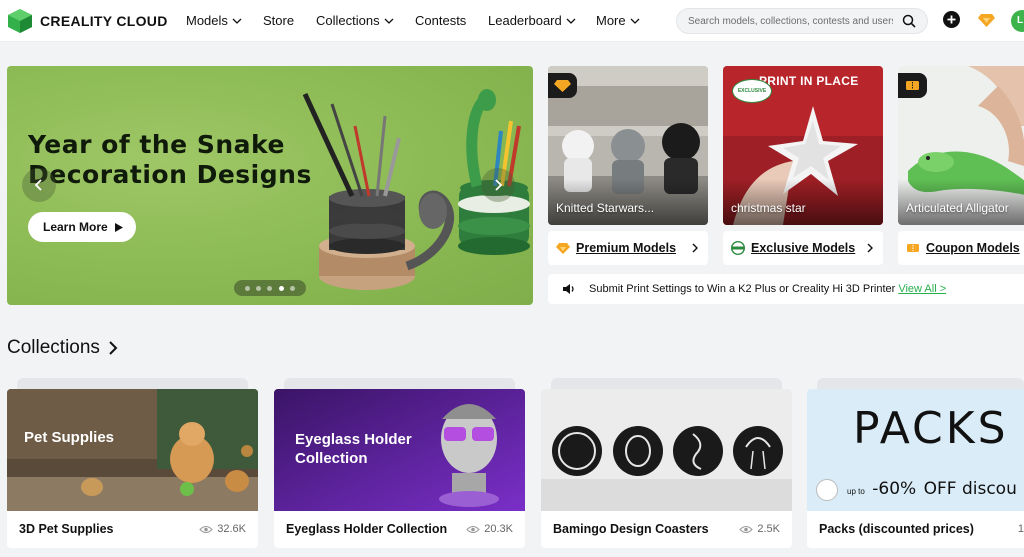  What do you see at coordinates (53, 347) in the screenshot?
I see `collections-heading-label: Collections` at bounding box center [53, 347].